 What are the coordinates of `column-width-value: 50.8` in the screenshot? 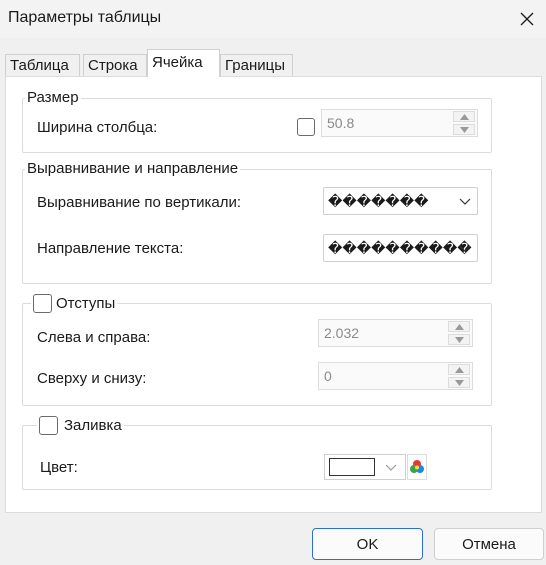 It's located at (341, 123).